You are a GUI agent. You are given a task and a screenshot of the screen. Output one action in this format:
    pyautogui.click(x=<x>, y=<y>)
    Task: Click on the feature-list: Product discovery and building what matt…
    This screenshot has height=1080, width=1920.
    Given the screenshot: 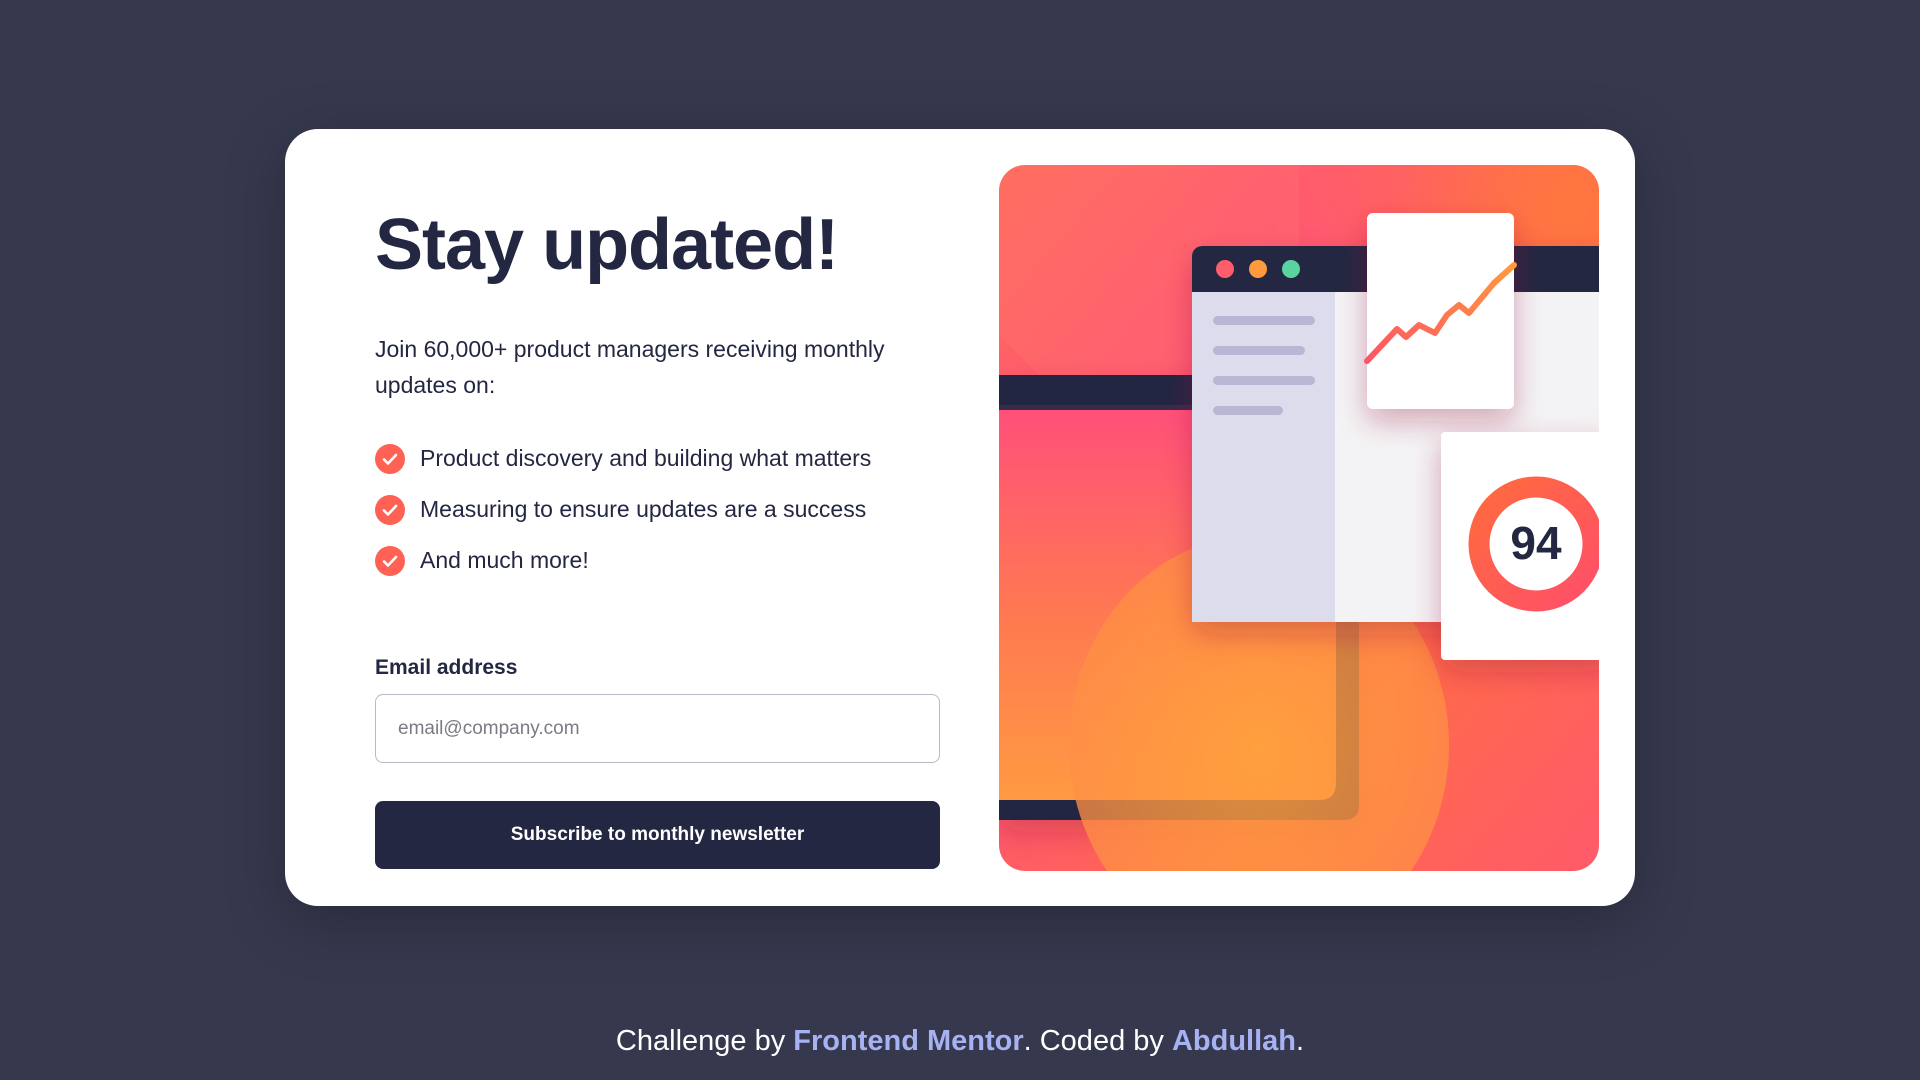 What is the action you would take?
    pyautogui.click(x=657, y=509)
    